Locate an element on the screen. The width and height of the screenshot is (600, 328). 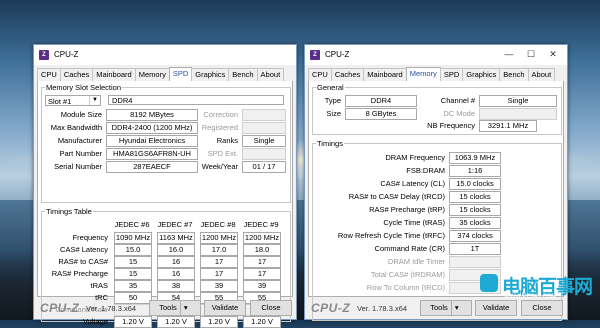
timing-cell: 16.0 is located at coordinates (176, 250).